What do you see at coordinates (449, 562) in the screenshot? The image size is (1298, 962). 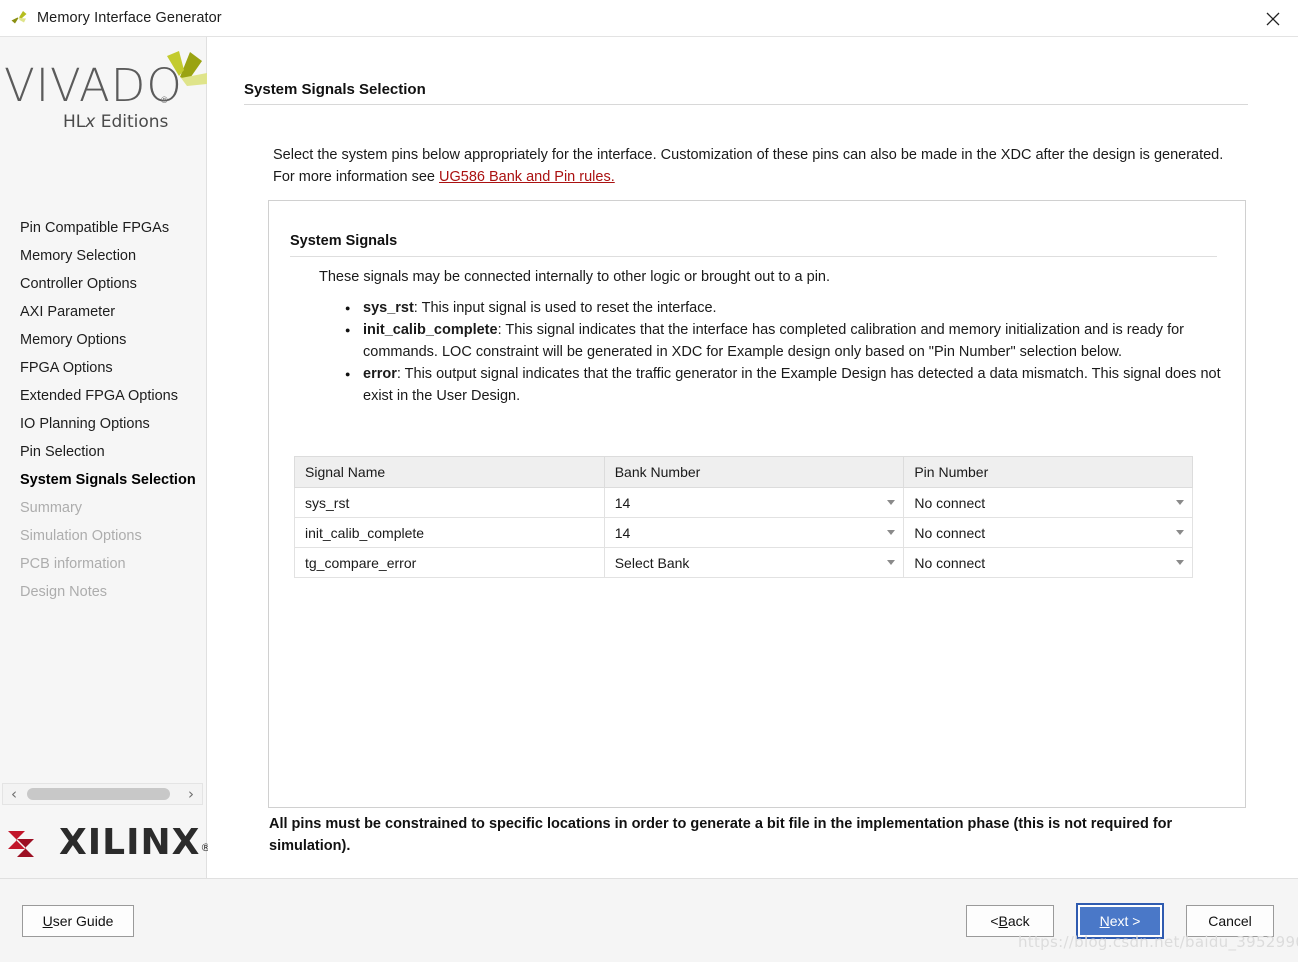 I see `cell-signal-name: tg_compare_error` at bounding box center [449, 562].